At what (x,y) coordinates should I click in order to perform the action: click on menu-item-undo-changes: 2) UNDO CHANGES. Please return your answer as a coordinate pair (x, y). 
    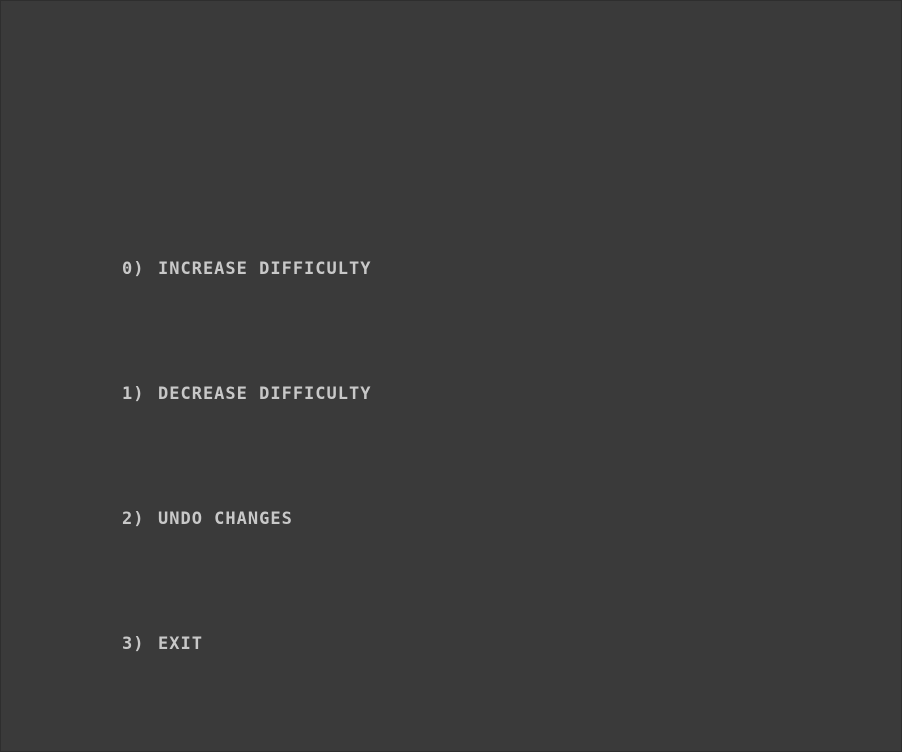
    Looking at the image, I should click on (207, 519).